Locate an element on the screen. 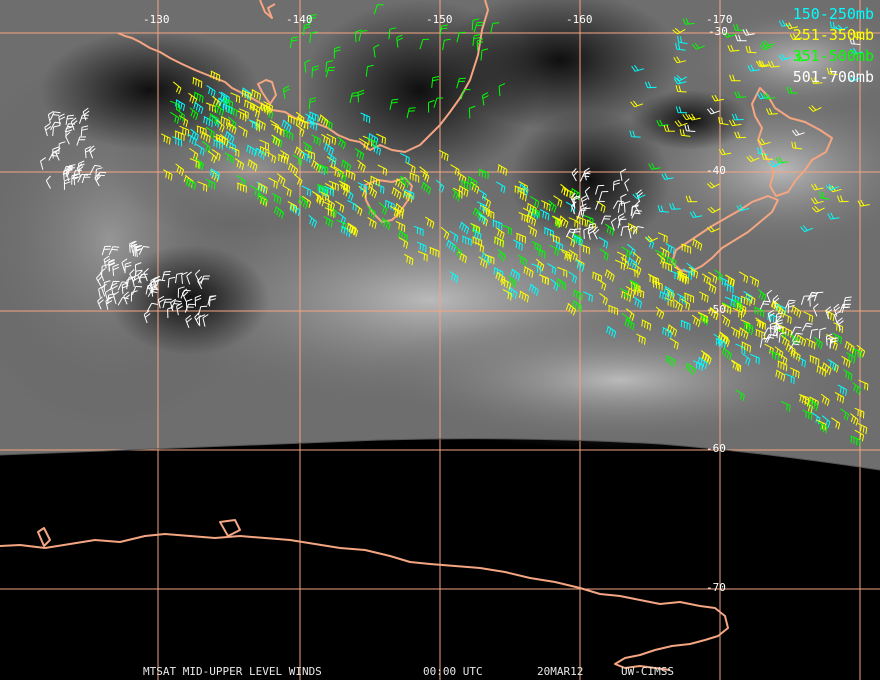 Image resolution: width=880 pixels, height=680 pixels. lat-label-40: -40 is located at coordinates (716, 170).